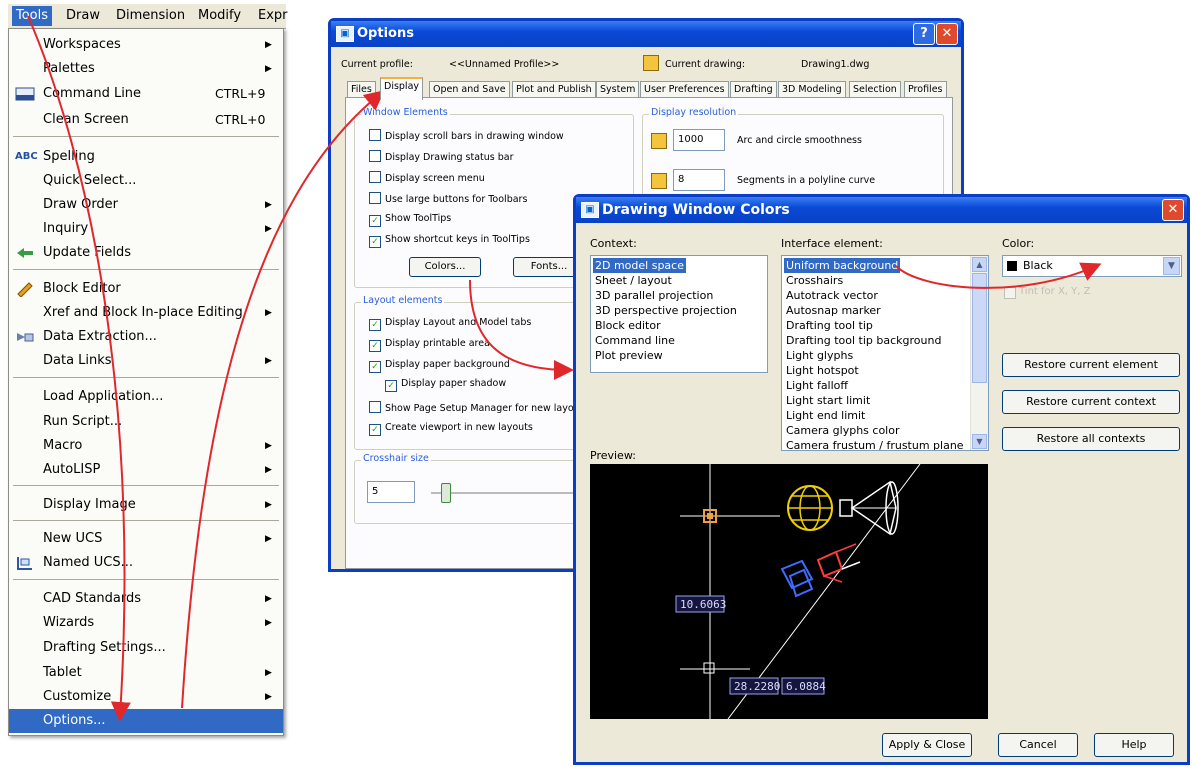  What do you see at coordinates (806, 180) in the screenshot?
I see `polyline-segments-label: Segments in a polyline curve` at bounding box center [806, 180].